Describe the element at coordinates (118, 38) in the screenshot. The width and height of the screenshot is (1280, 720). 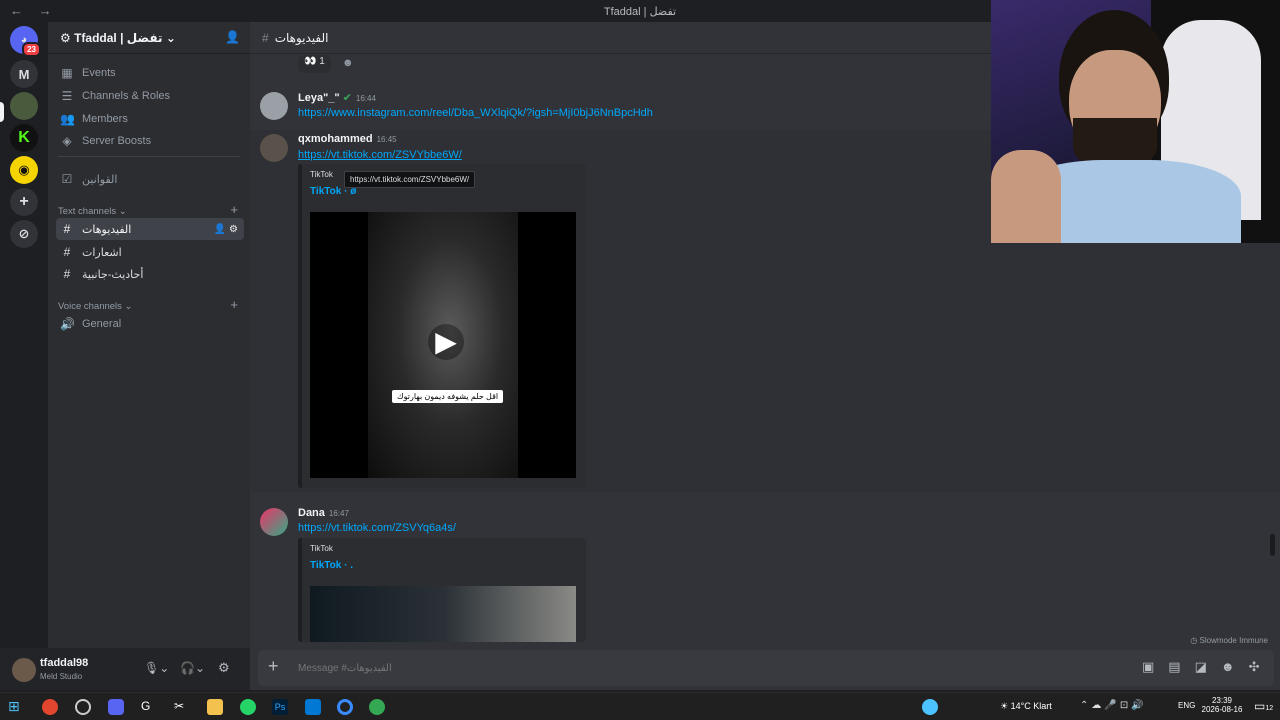
I see `guild-name: Tfaddal | تفضل` at that location.